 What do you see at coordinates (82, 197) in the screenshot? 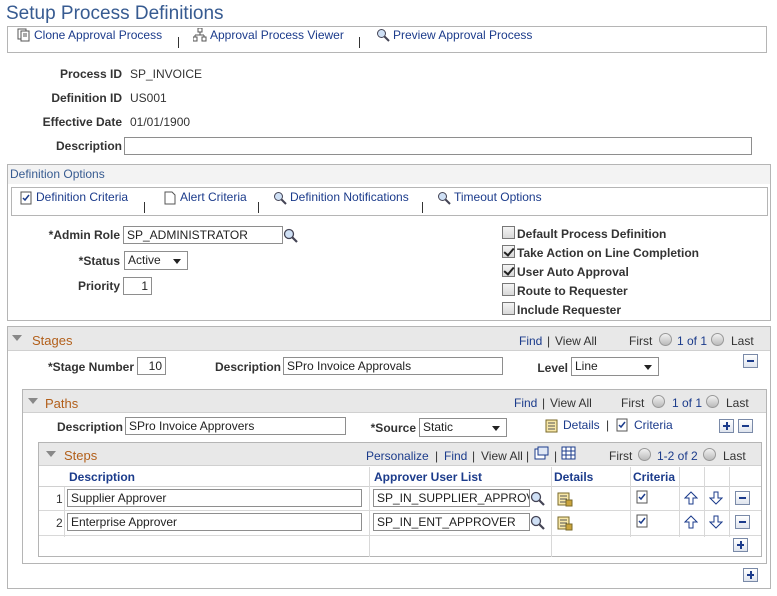
I see `tab-definition-criteria: Definition Criteria` at bounding box center [82, 197].